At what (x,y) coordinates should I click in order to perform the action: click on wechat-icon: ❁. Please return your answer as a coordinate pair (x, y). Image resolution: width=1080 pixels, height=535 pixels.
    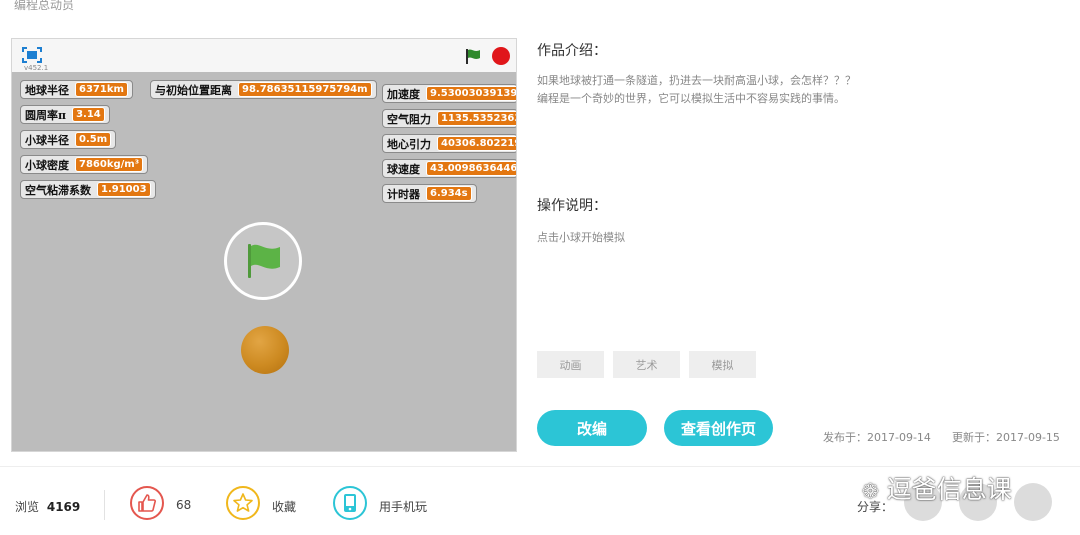
    Looking at the image, I should click on (870, 491).